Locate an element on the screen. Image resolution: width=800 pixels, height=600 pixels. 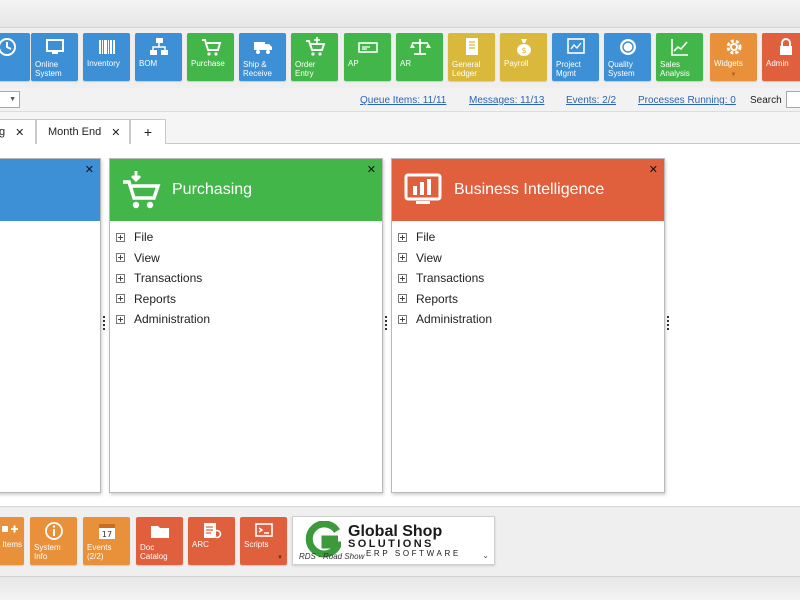
tab-month-end: Month End ✕ is located at coordinates (83, 131).